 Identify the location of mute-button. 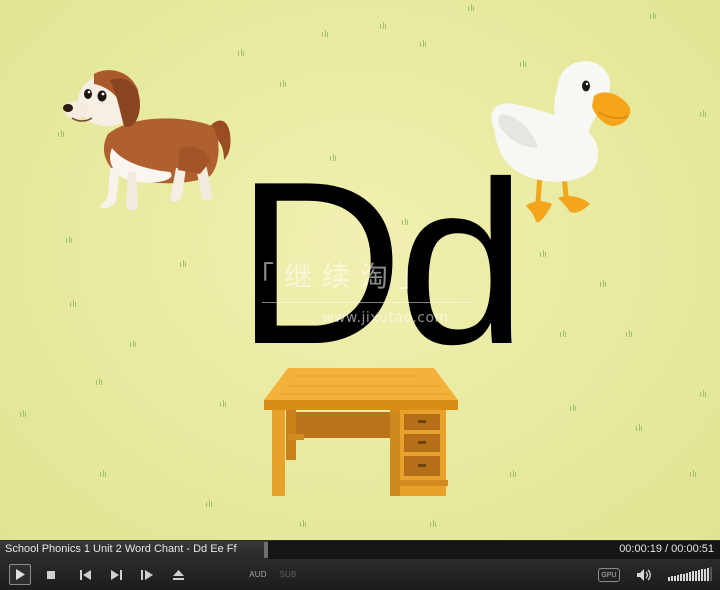
(644, 574).